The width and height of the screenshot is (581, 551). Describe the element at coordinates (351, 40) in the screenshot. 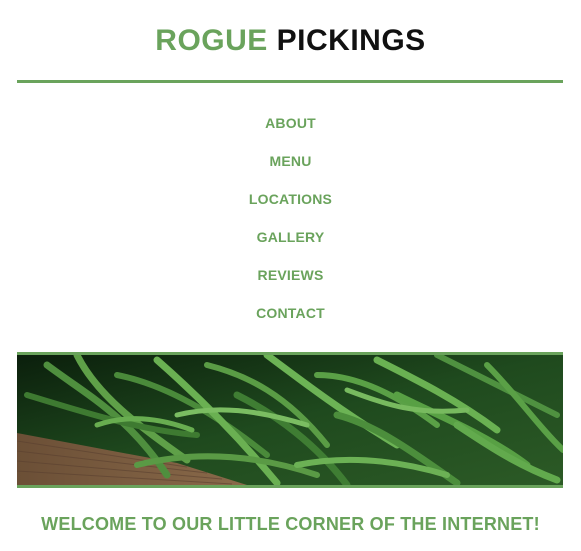

I see `logo-word-pickings: PICKINGS` at that location.